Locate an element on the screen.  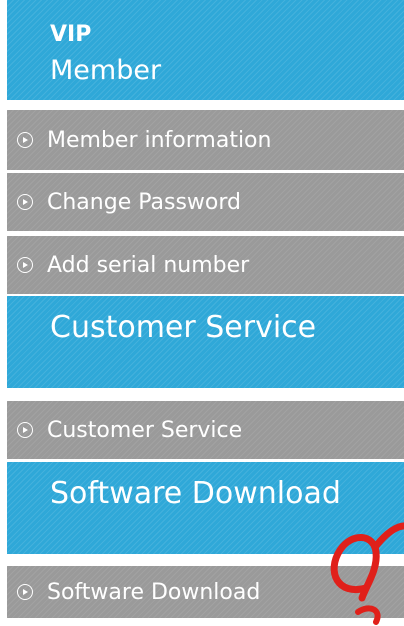
menu-item-label: Customer Service is located at coordinates (145, 430).